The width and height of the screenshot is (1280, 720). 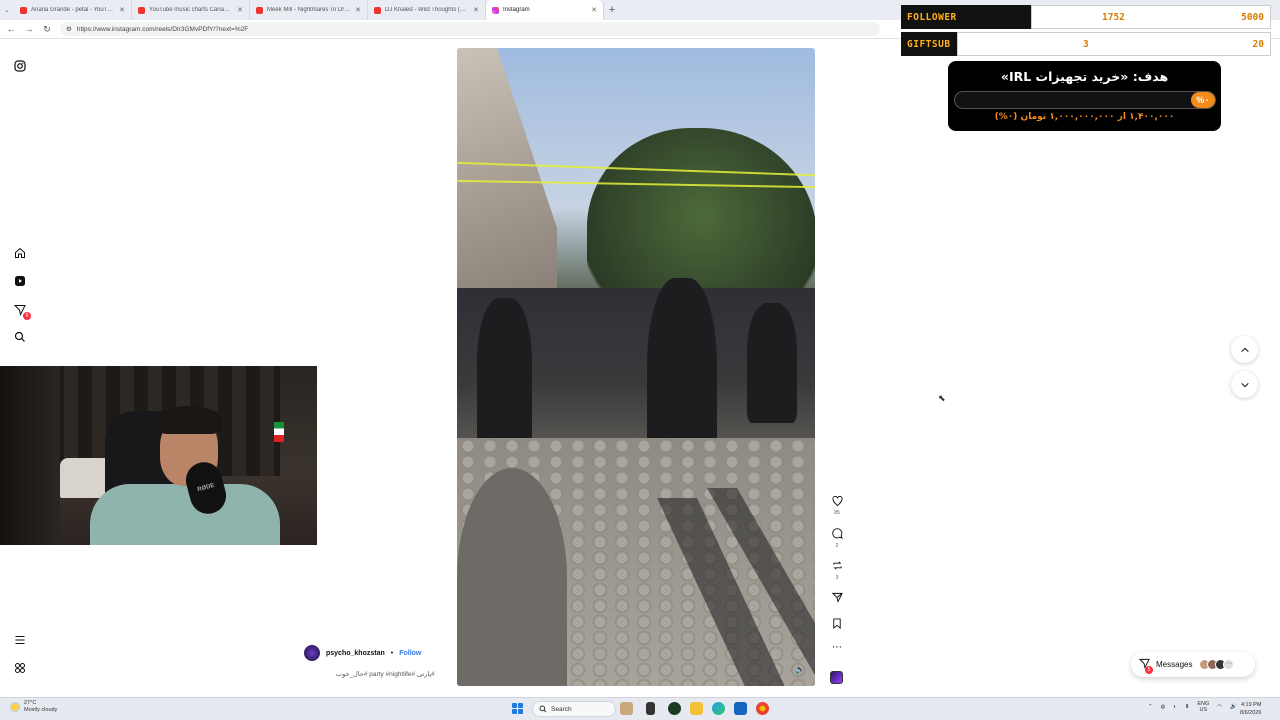 I want to click on more-options-icon: ⋯, so click(x=837, y=647).